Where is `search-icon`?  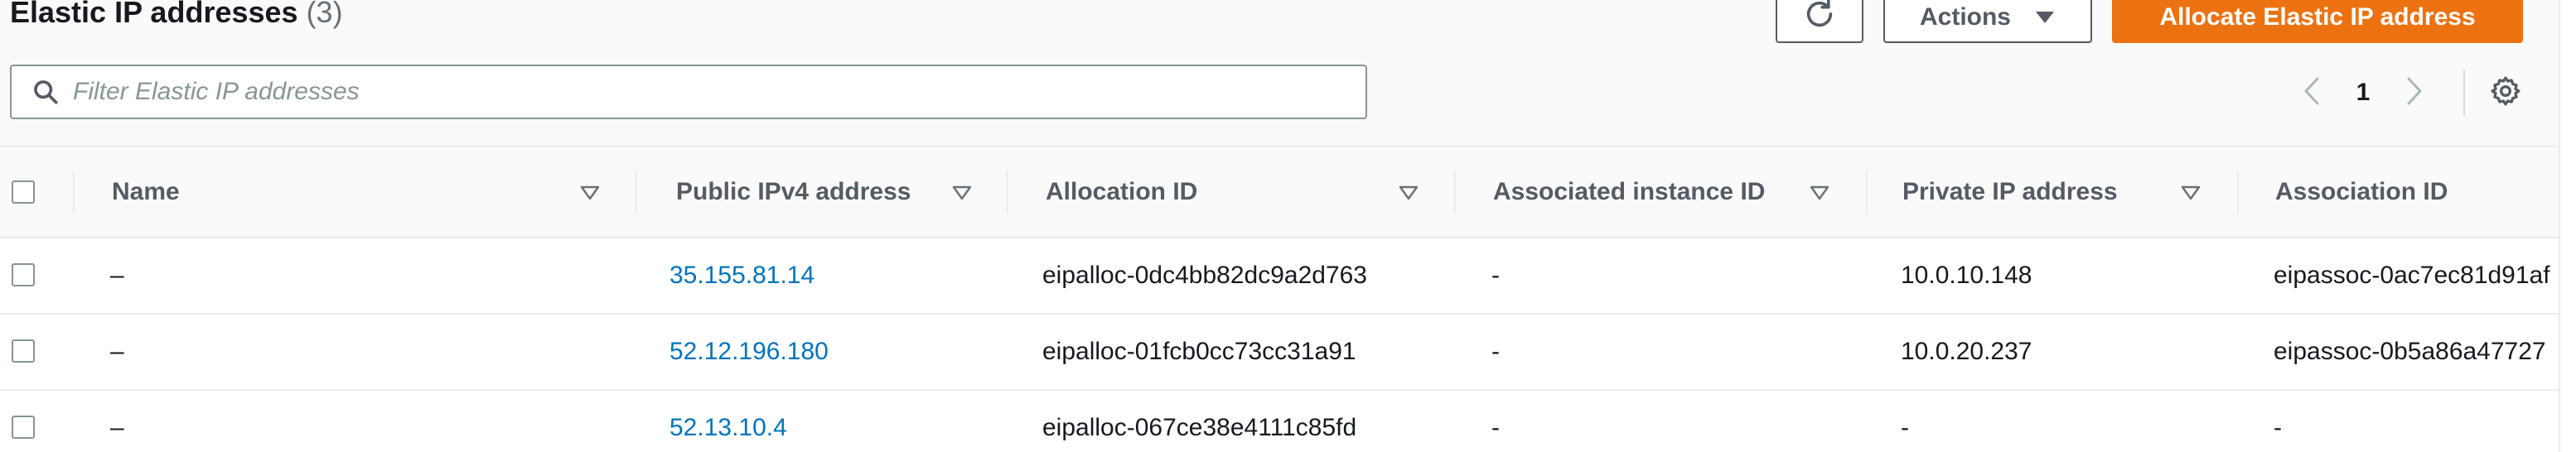
search-icon is located at coordinates (45, 92).